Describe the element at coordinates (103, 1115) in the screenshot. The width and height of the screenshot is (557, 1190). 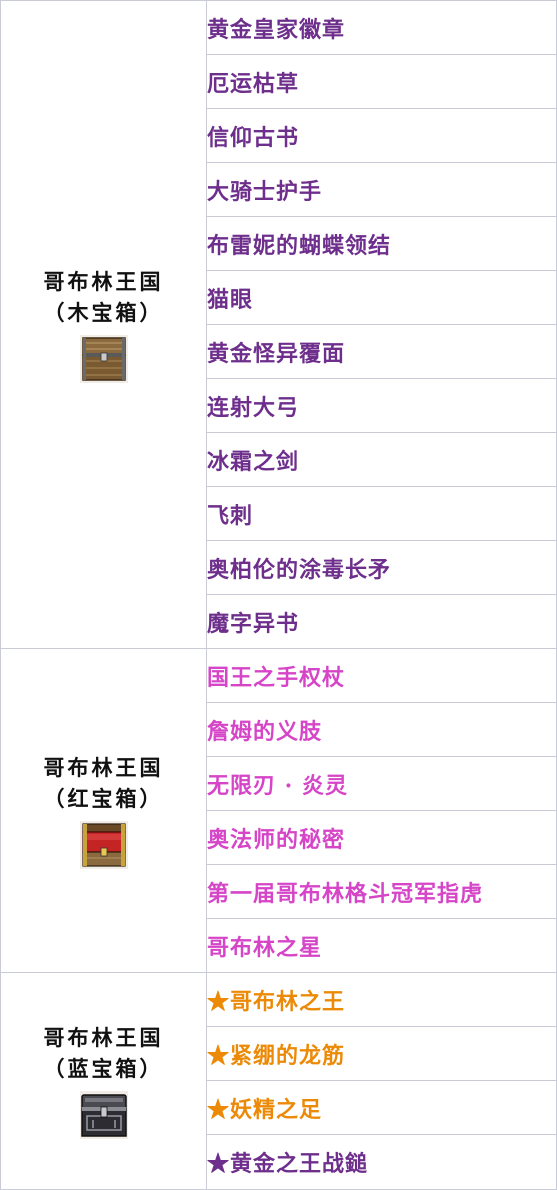
I see `blue-chest-icon` at that location.